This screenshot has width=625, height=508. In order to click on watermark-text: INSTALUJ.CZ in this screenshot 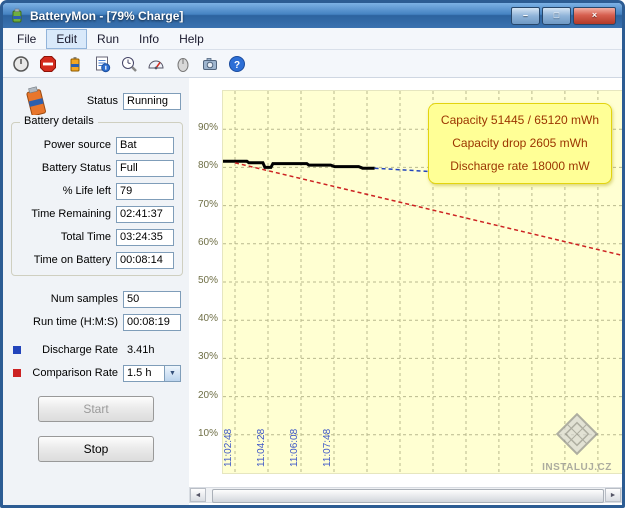, I will do `click(577, 467)`.